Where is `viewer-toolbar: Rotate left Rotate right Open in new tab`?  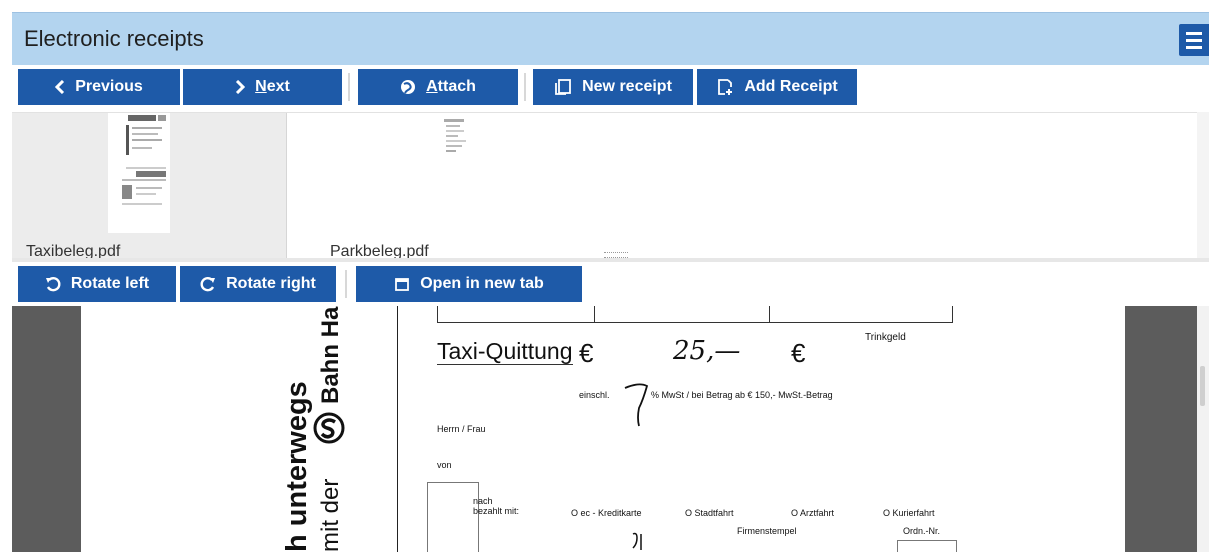
viewer-toolbar: Rotate left Rotate right Open in new tab is located at coordinates (610, 284).